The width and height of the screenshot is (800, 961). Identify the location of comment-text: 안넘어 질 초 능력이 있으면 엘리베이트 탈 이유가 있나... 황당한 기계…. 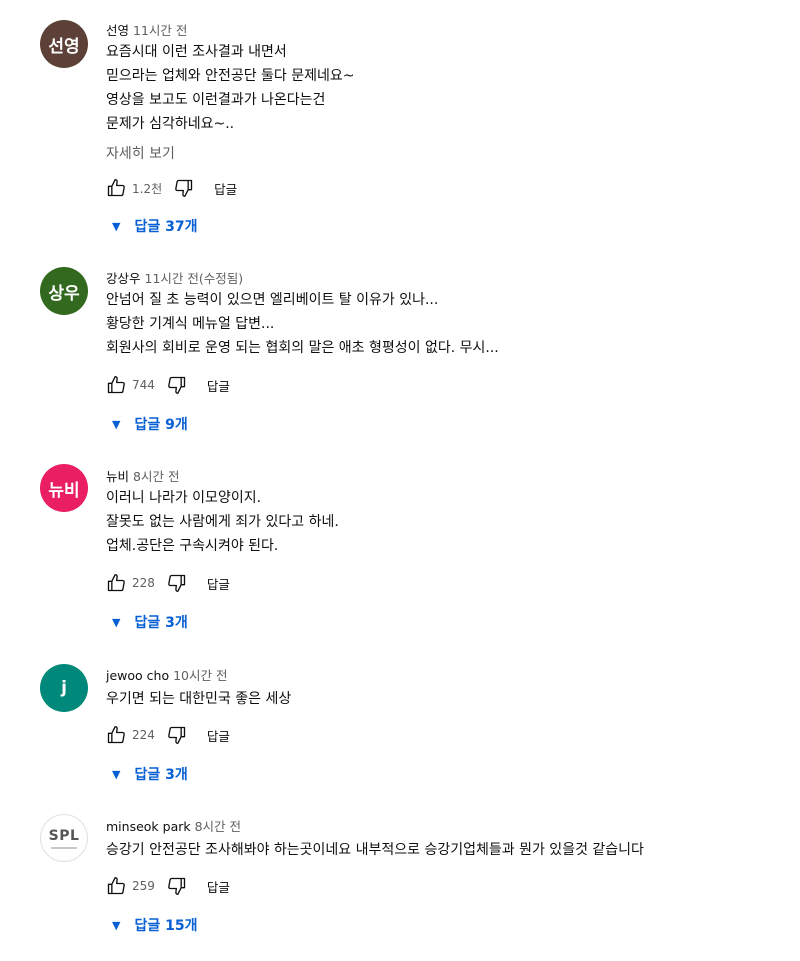
(302, 324).